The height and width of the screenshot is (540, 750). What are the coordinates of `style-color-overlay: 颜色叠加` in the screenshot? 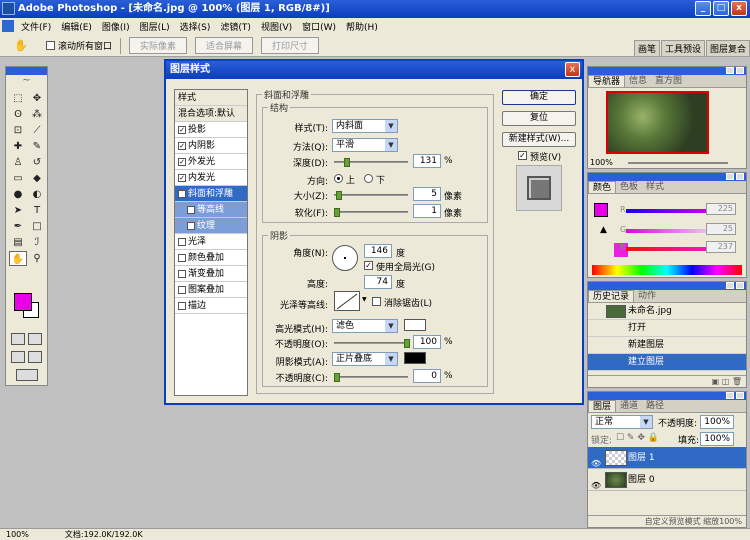 It's located at (211, 258).